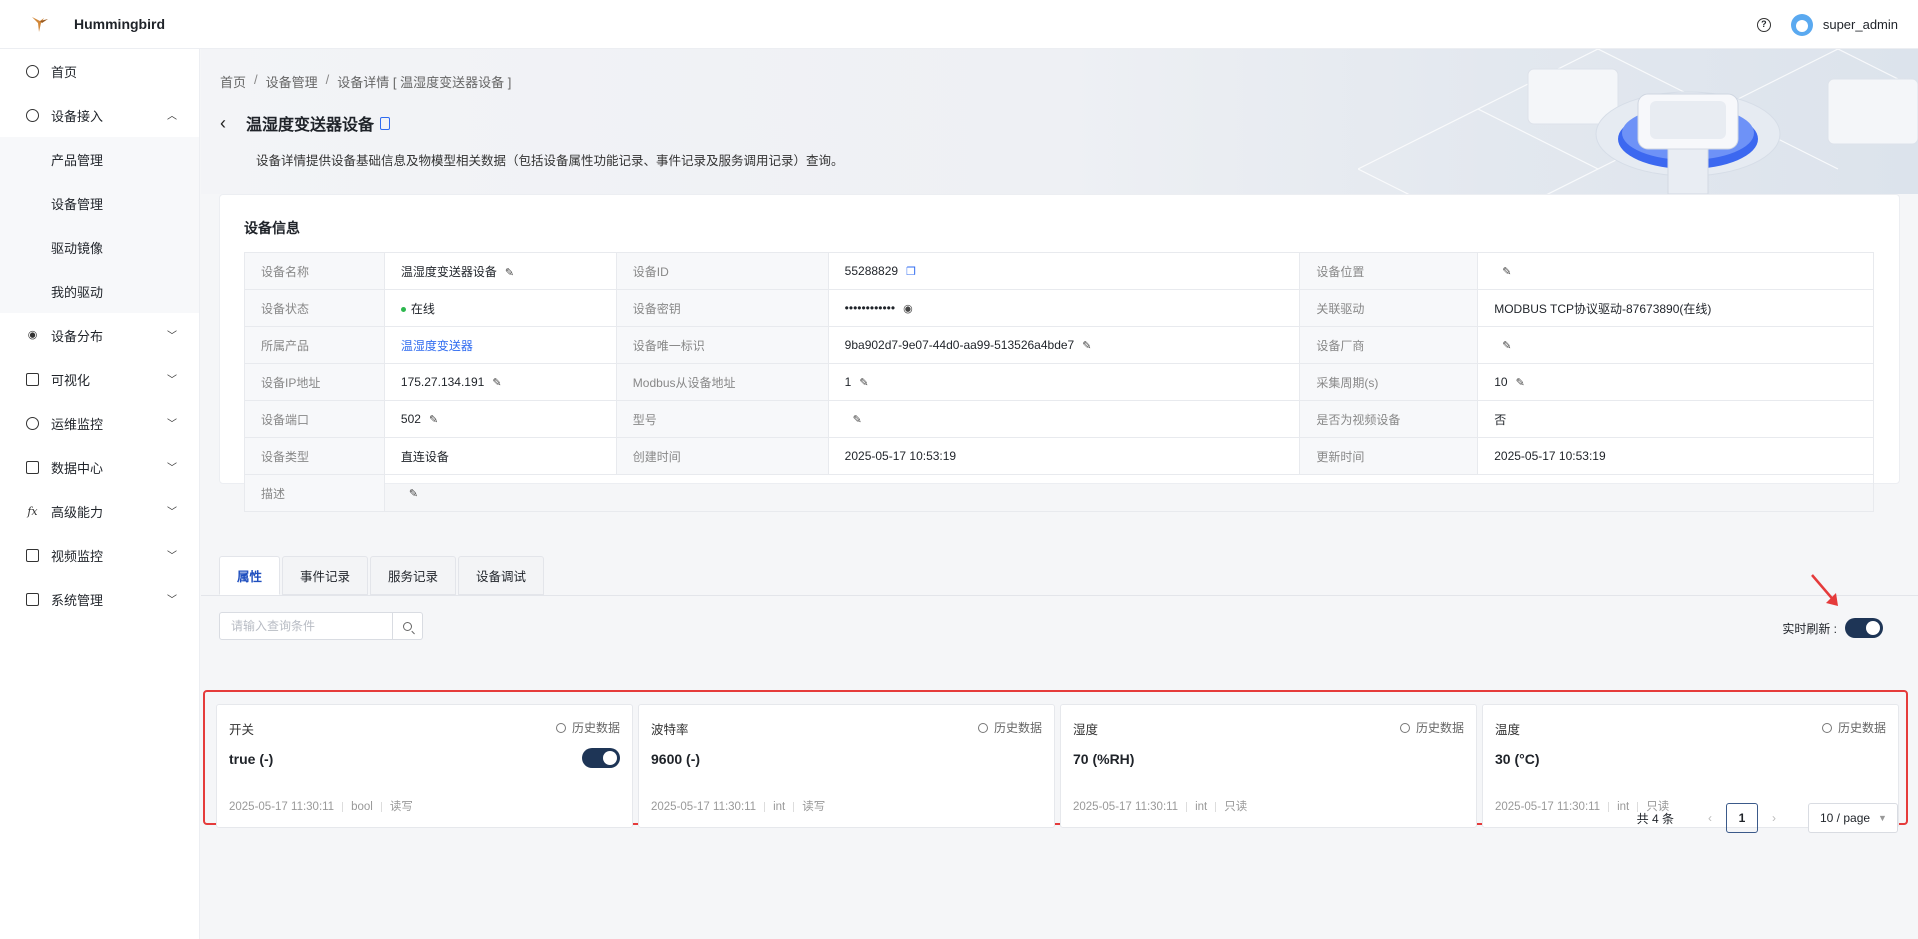 This screenshot has width=1918, height=939. What do you see at coordinates (676, 759) in the screenshot?
I see `property-value: 9600 (-)` at bounding box center [676, 759].